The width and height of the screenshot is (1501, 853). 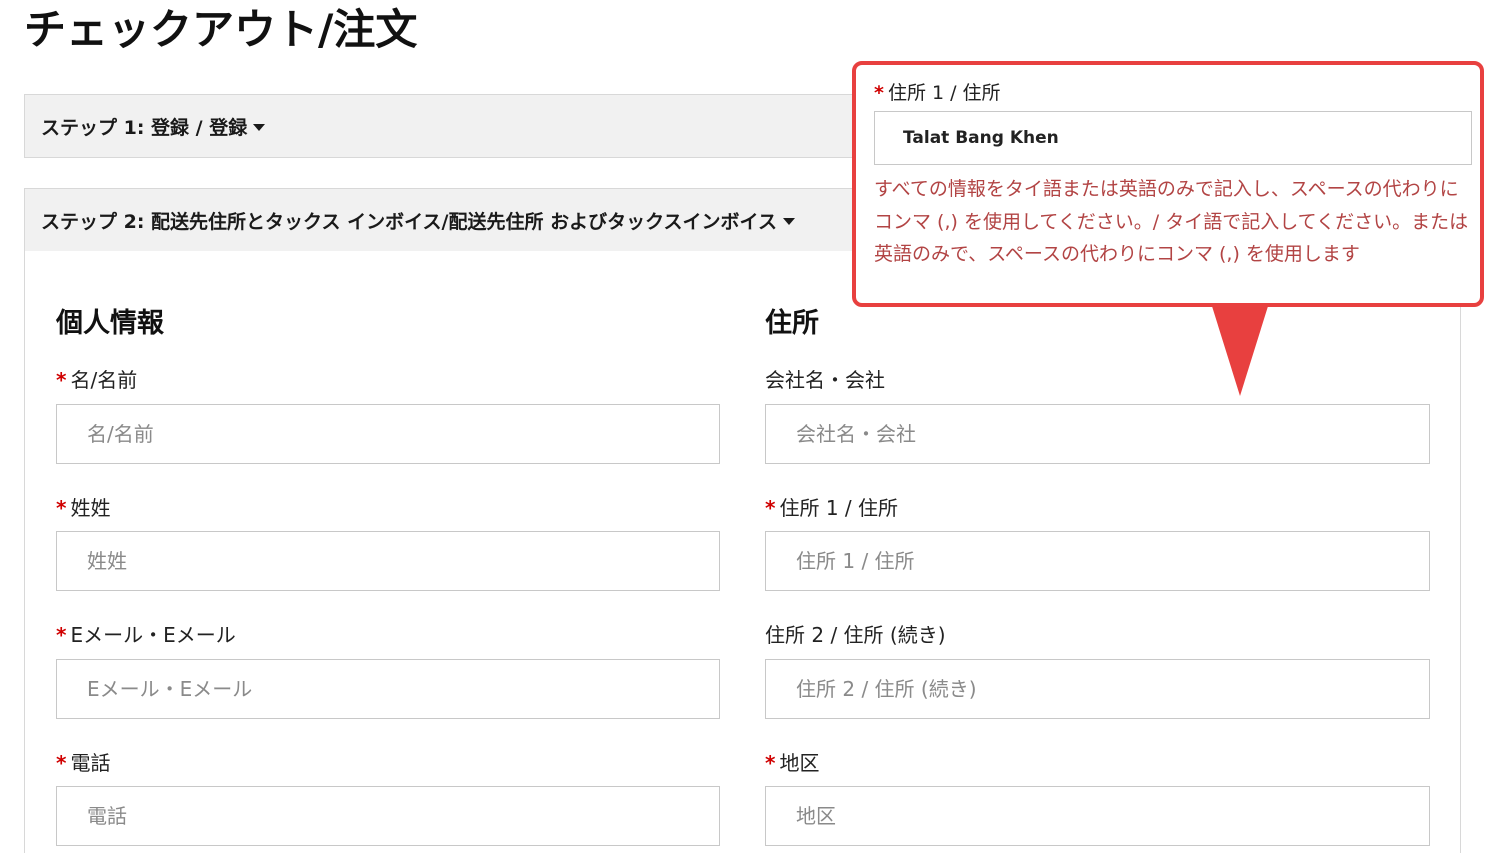 I want to click on phone-input, so click(x=388, y=816).